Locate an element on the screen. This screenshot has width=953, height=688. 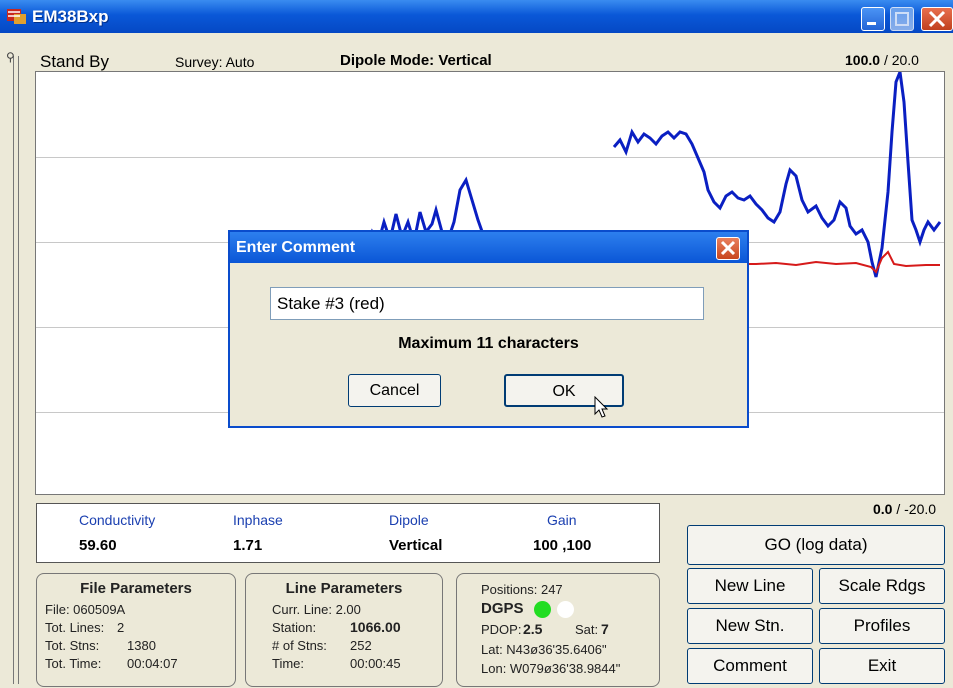
conductivity-value: 59.60 is located at coordinates (98, 545).